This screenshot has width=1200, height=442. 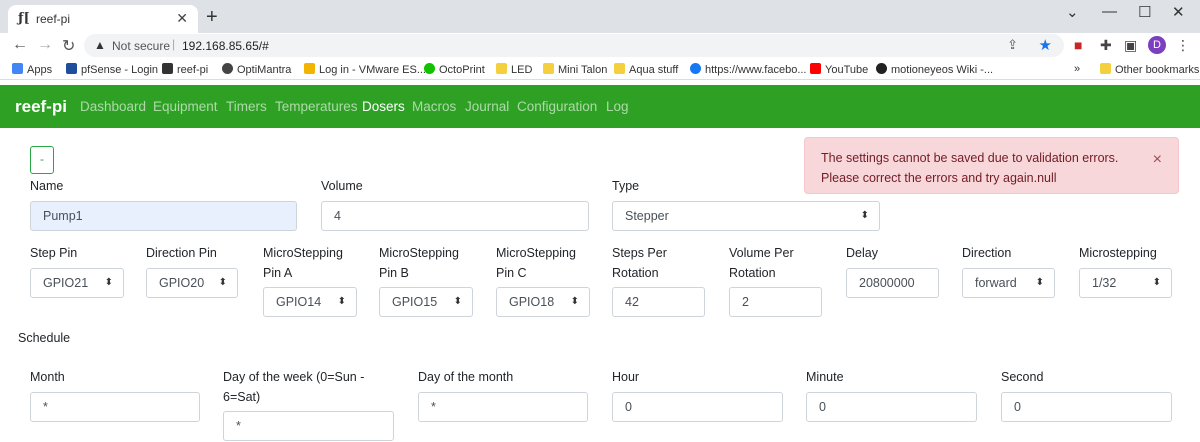 What do you see at coordinates (53, 19) in the screenshot?
I see `tab-title: reef-pi` at bounding box center [53, 19].